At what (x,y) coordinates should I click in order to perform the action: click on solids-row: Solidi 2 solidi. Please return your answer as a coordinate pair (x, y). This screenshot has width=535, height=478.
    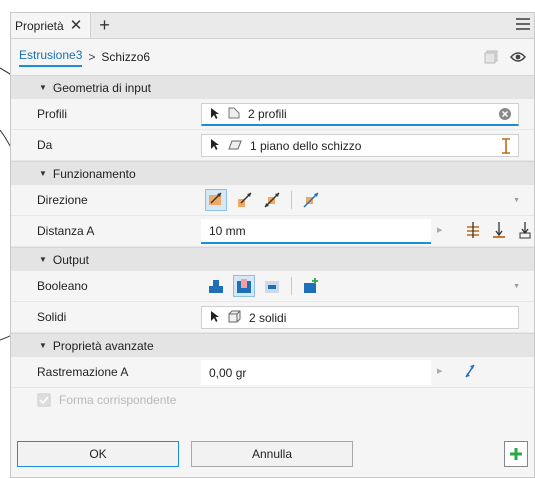
    Looking at the image, I should click on (272, 317).